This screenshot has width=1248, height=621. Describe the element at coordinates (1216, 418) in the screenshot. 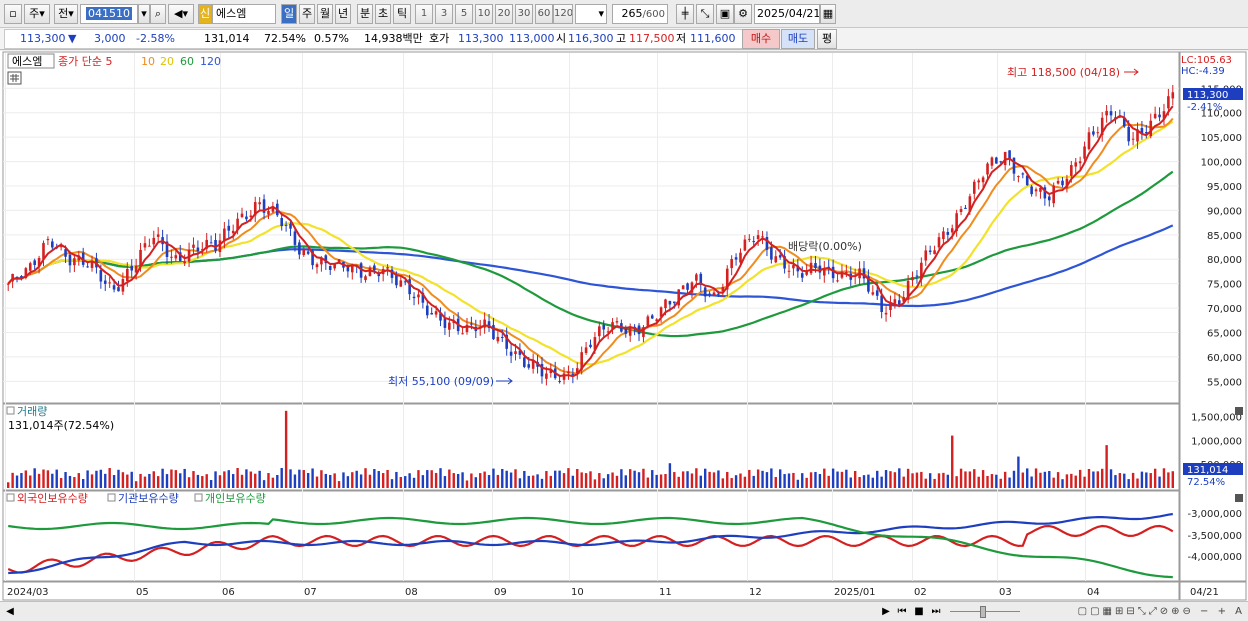

I see `volume-tick-label: 1,500,000` at that location.